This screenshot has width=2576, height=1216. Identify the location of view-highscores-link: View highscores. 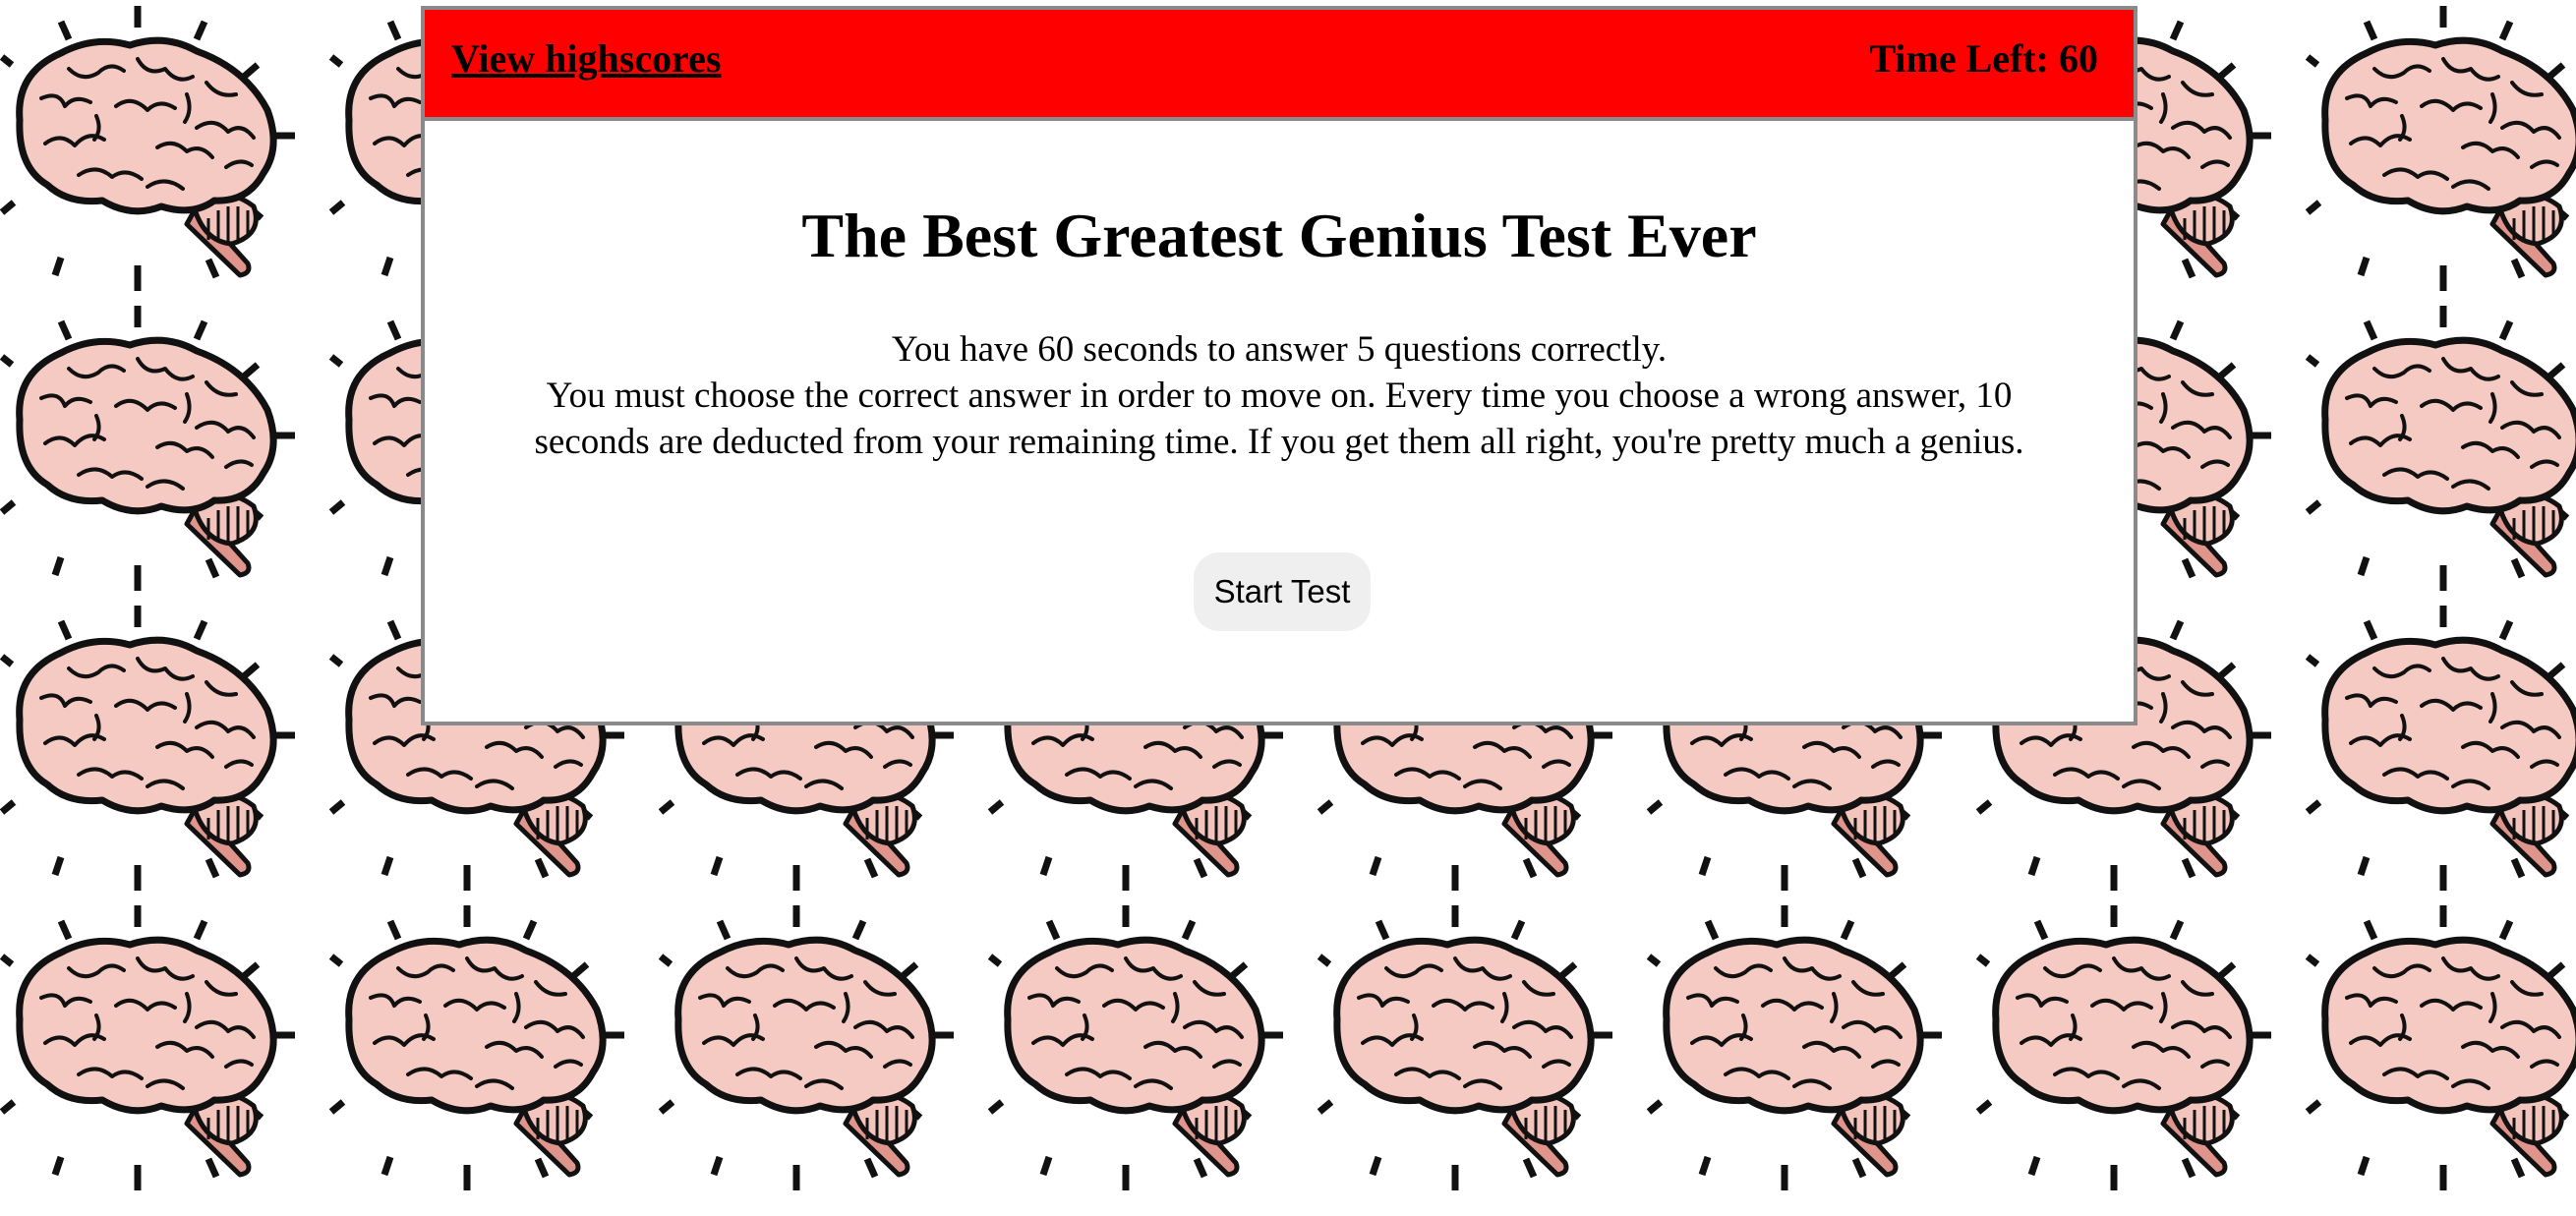
(586, 59).